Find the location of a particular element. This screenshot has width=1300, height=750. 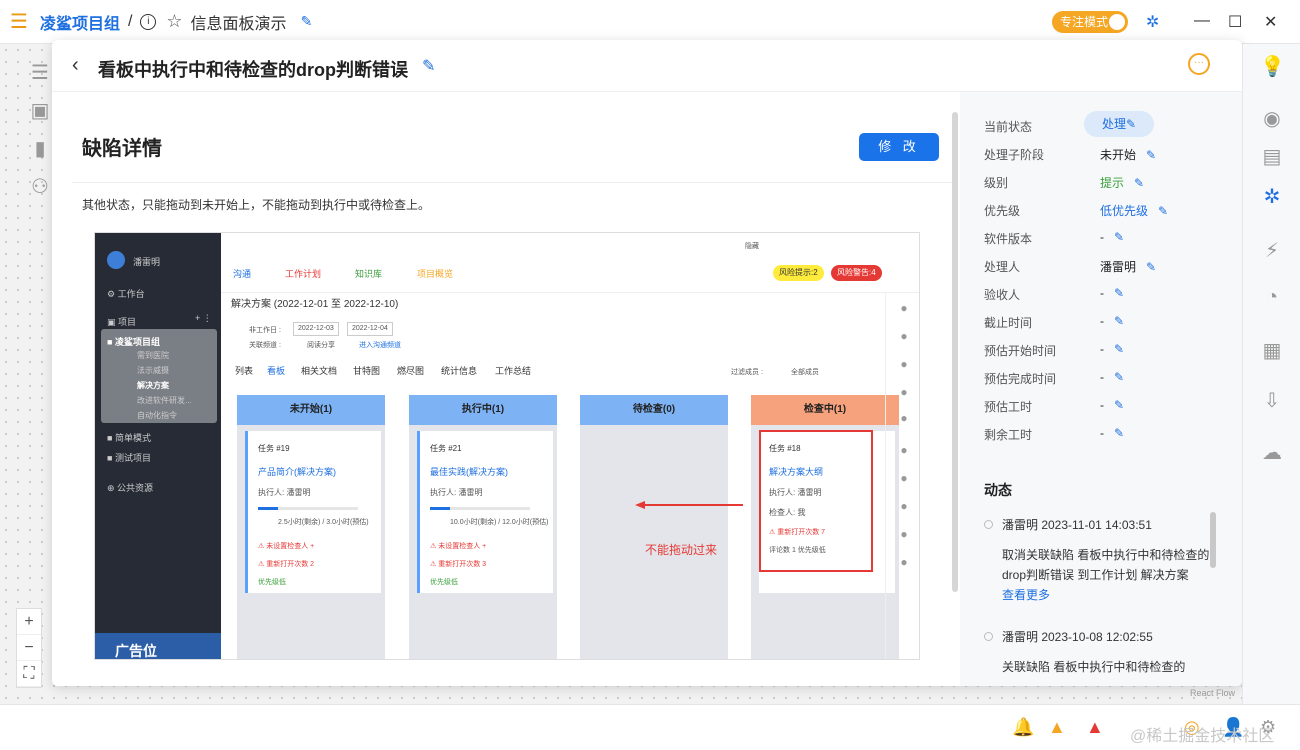

close-icon: ✕ is located at coordinates (1270, 22).